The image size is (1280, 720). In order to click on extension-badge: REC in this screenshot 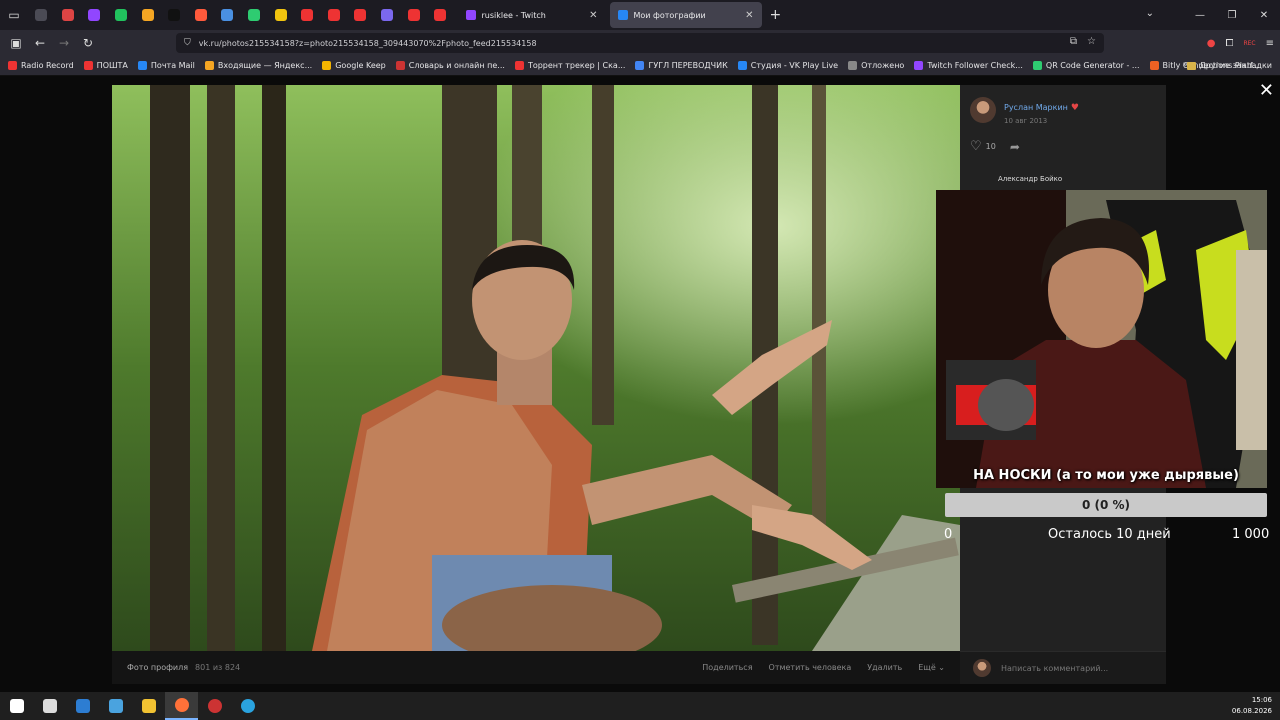, I will do `click(1249, 43)`.